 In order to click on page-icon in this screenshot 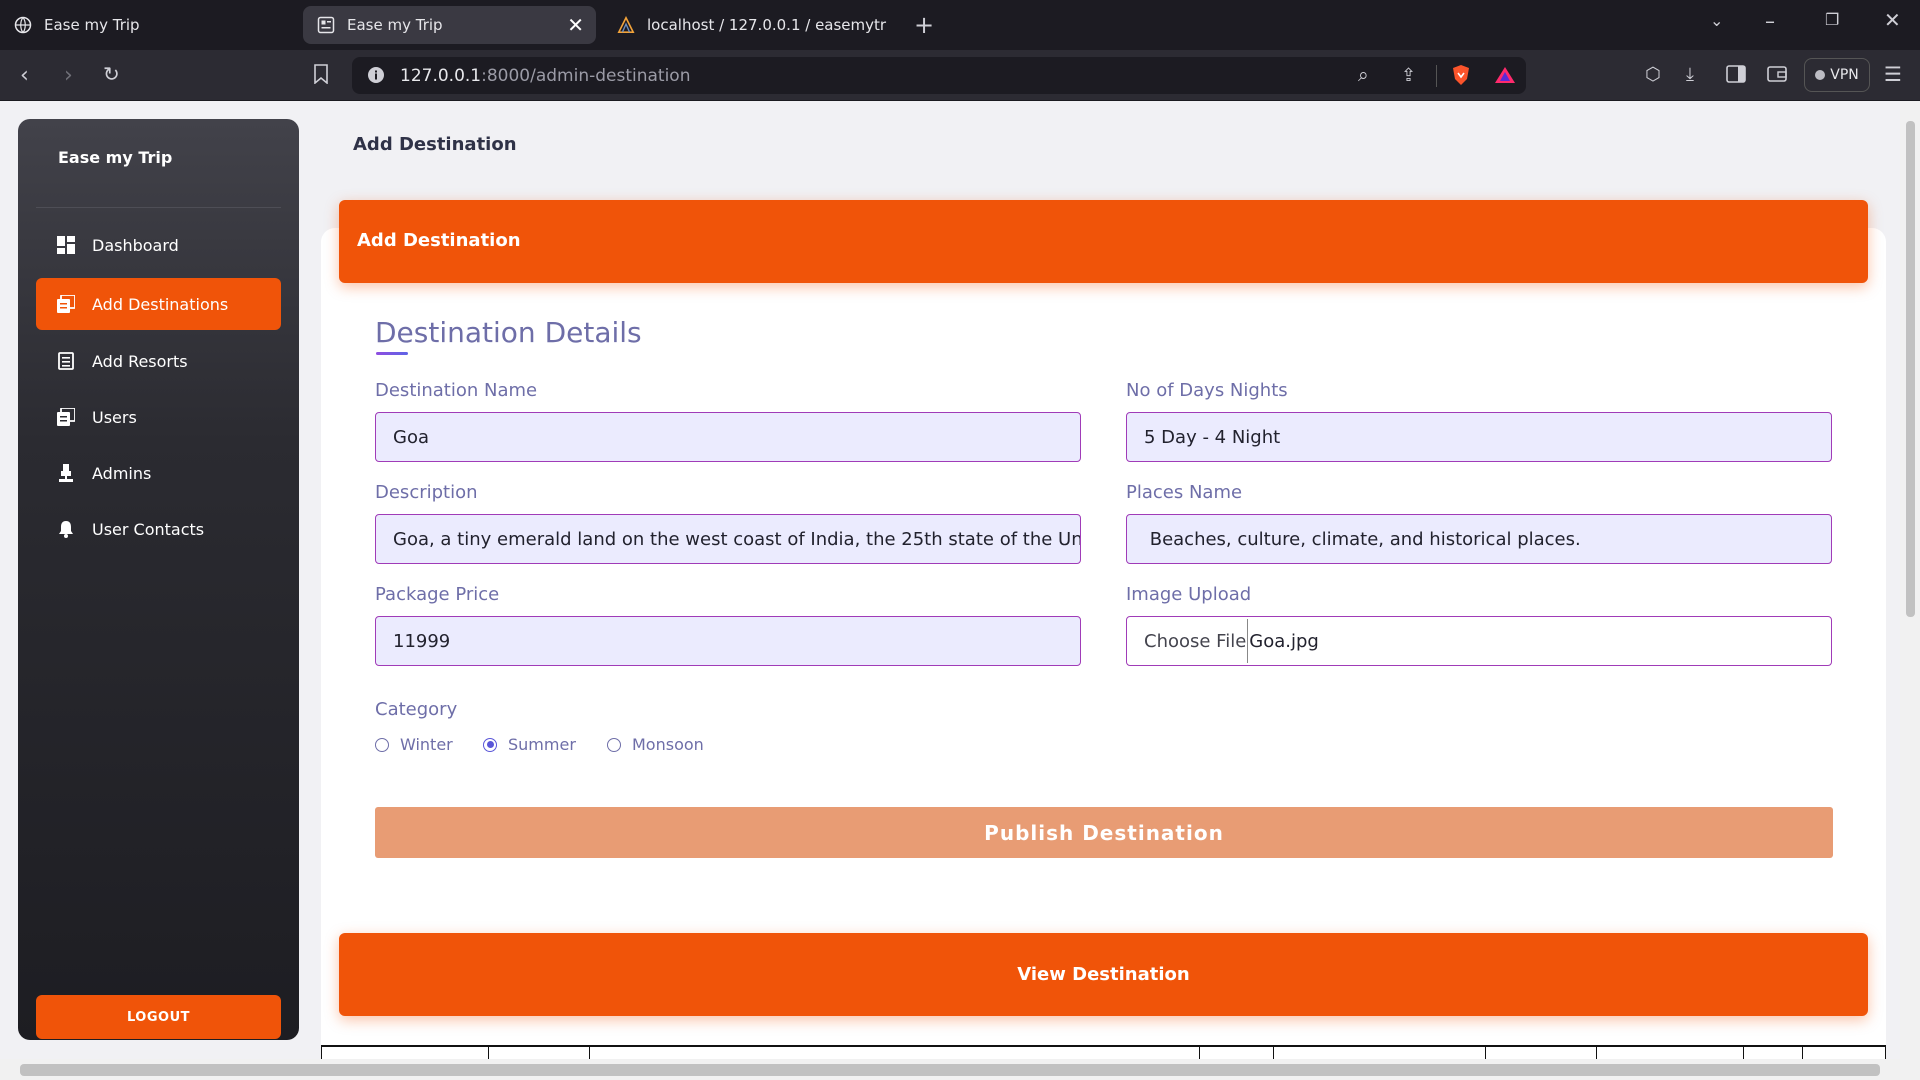, I will do `click(326, 25)`.